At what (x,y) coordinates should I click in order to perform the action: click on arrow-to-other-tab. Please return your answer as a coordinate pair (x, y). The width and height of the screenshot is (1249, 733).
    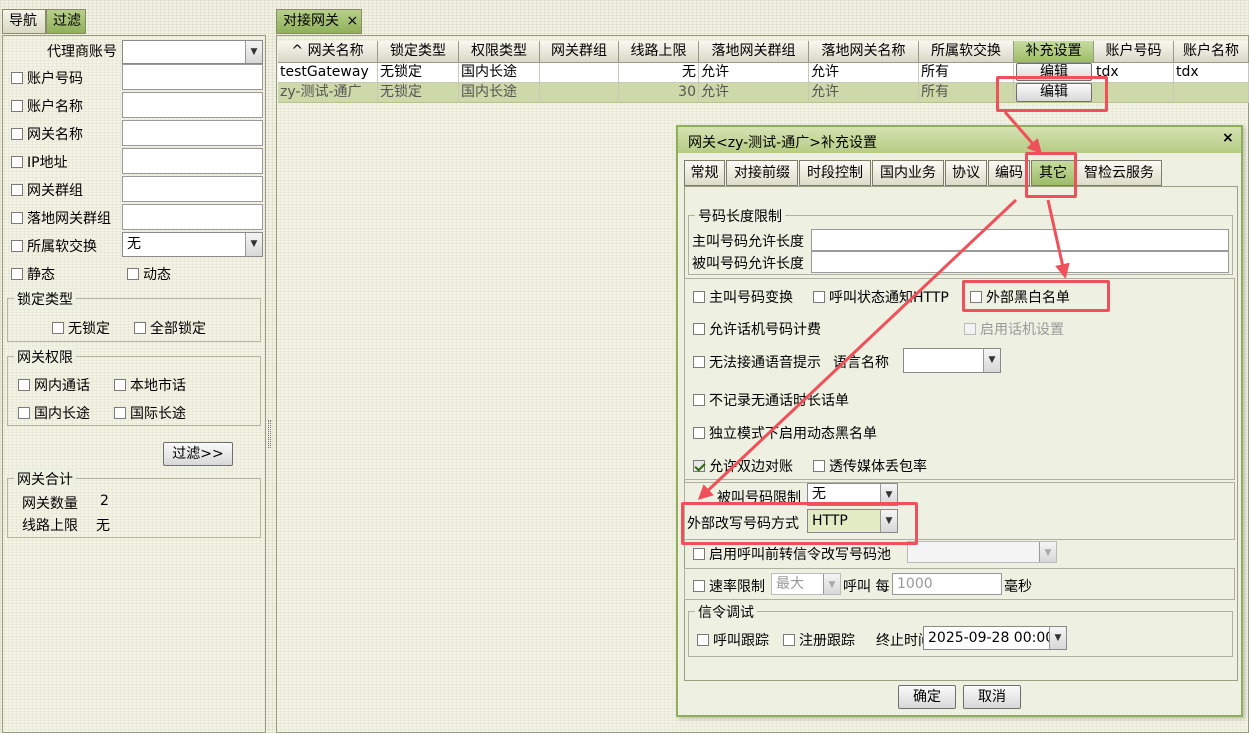
    Looking at the image, I should click on (1022, 133).